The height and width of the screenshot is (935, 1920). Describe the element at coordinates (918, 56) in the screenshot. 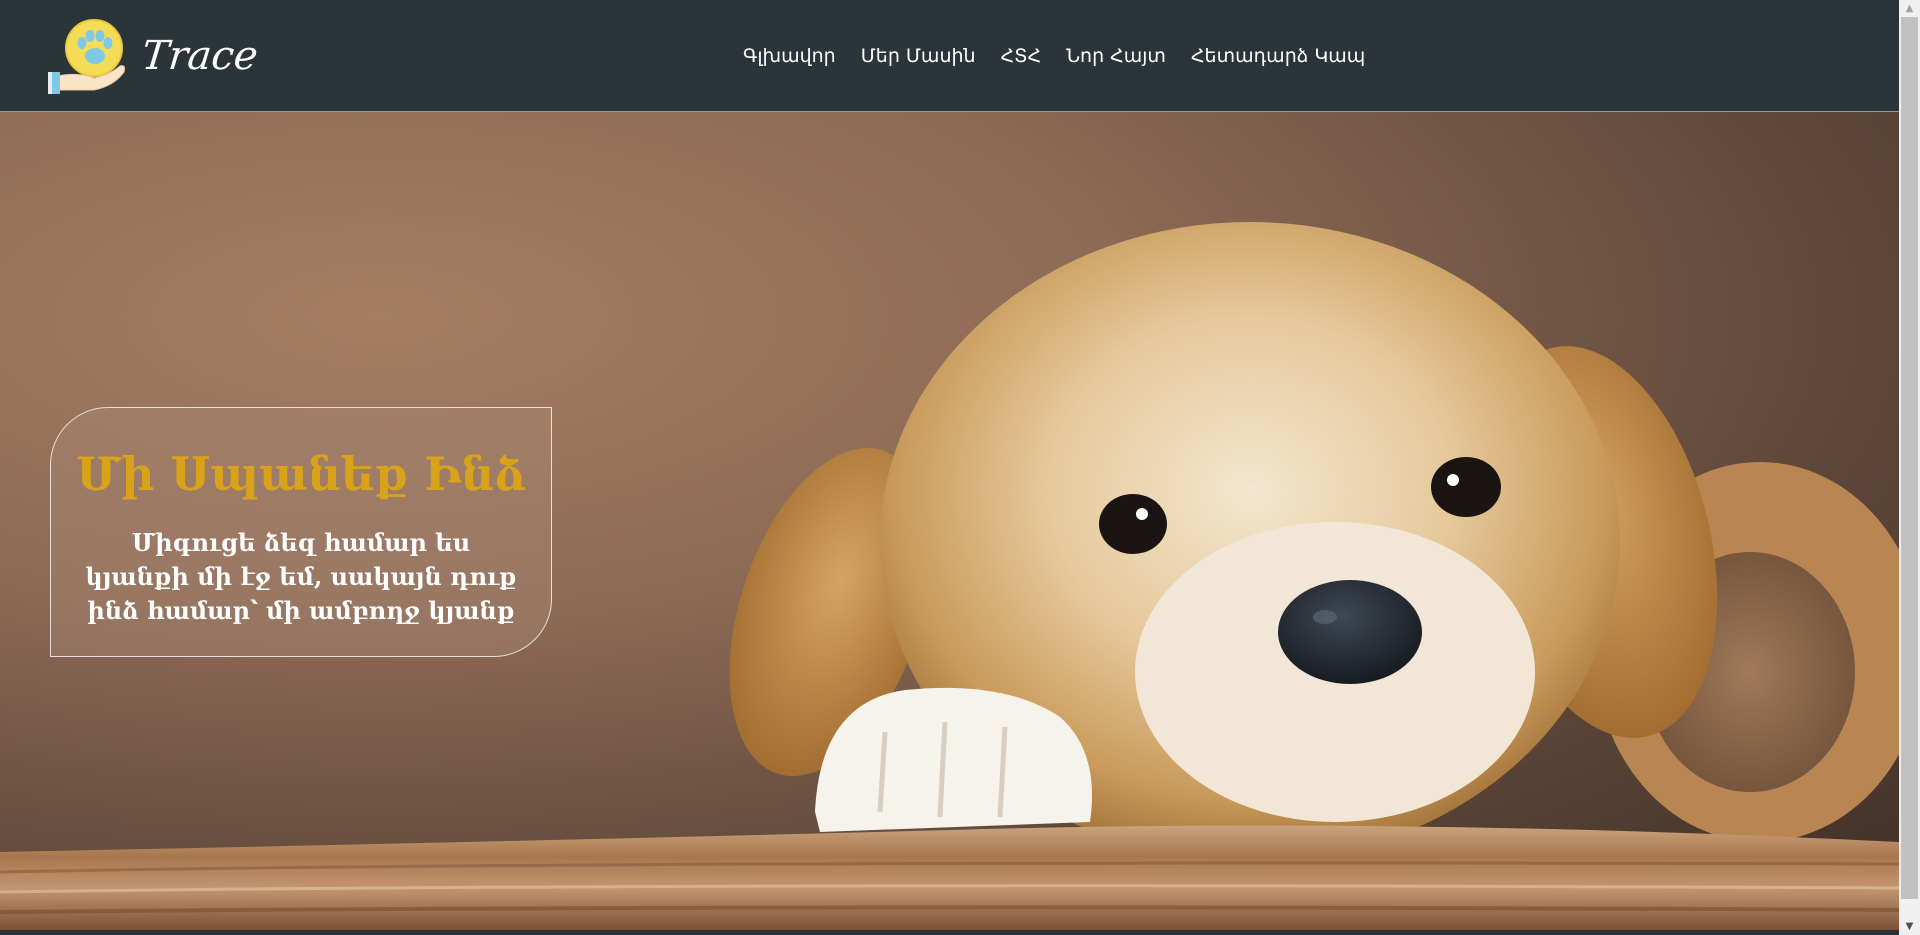

I see `nav-item-about: Մեր Մասին` at that location.